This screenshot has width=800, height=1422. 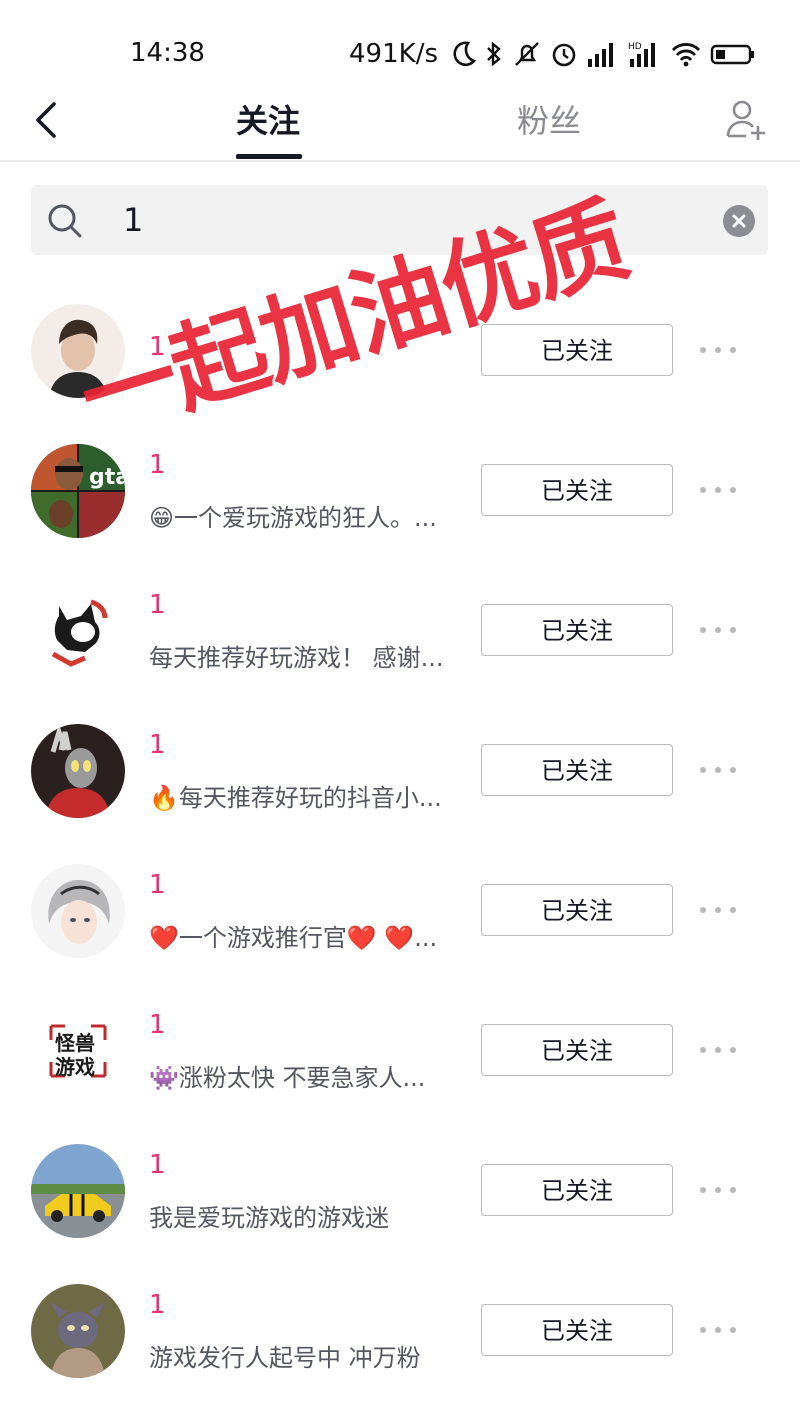 I want to click on battery-icon, so click(x=733, y=54).